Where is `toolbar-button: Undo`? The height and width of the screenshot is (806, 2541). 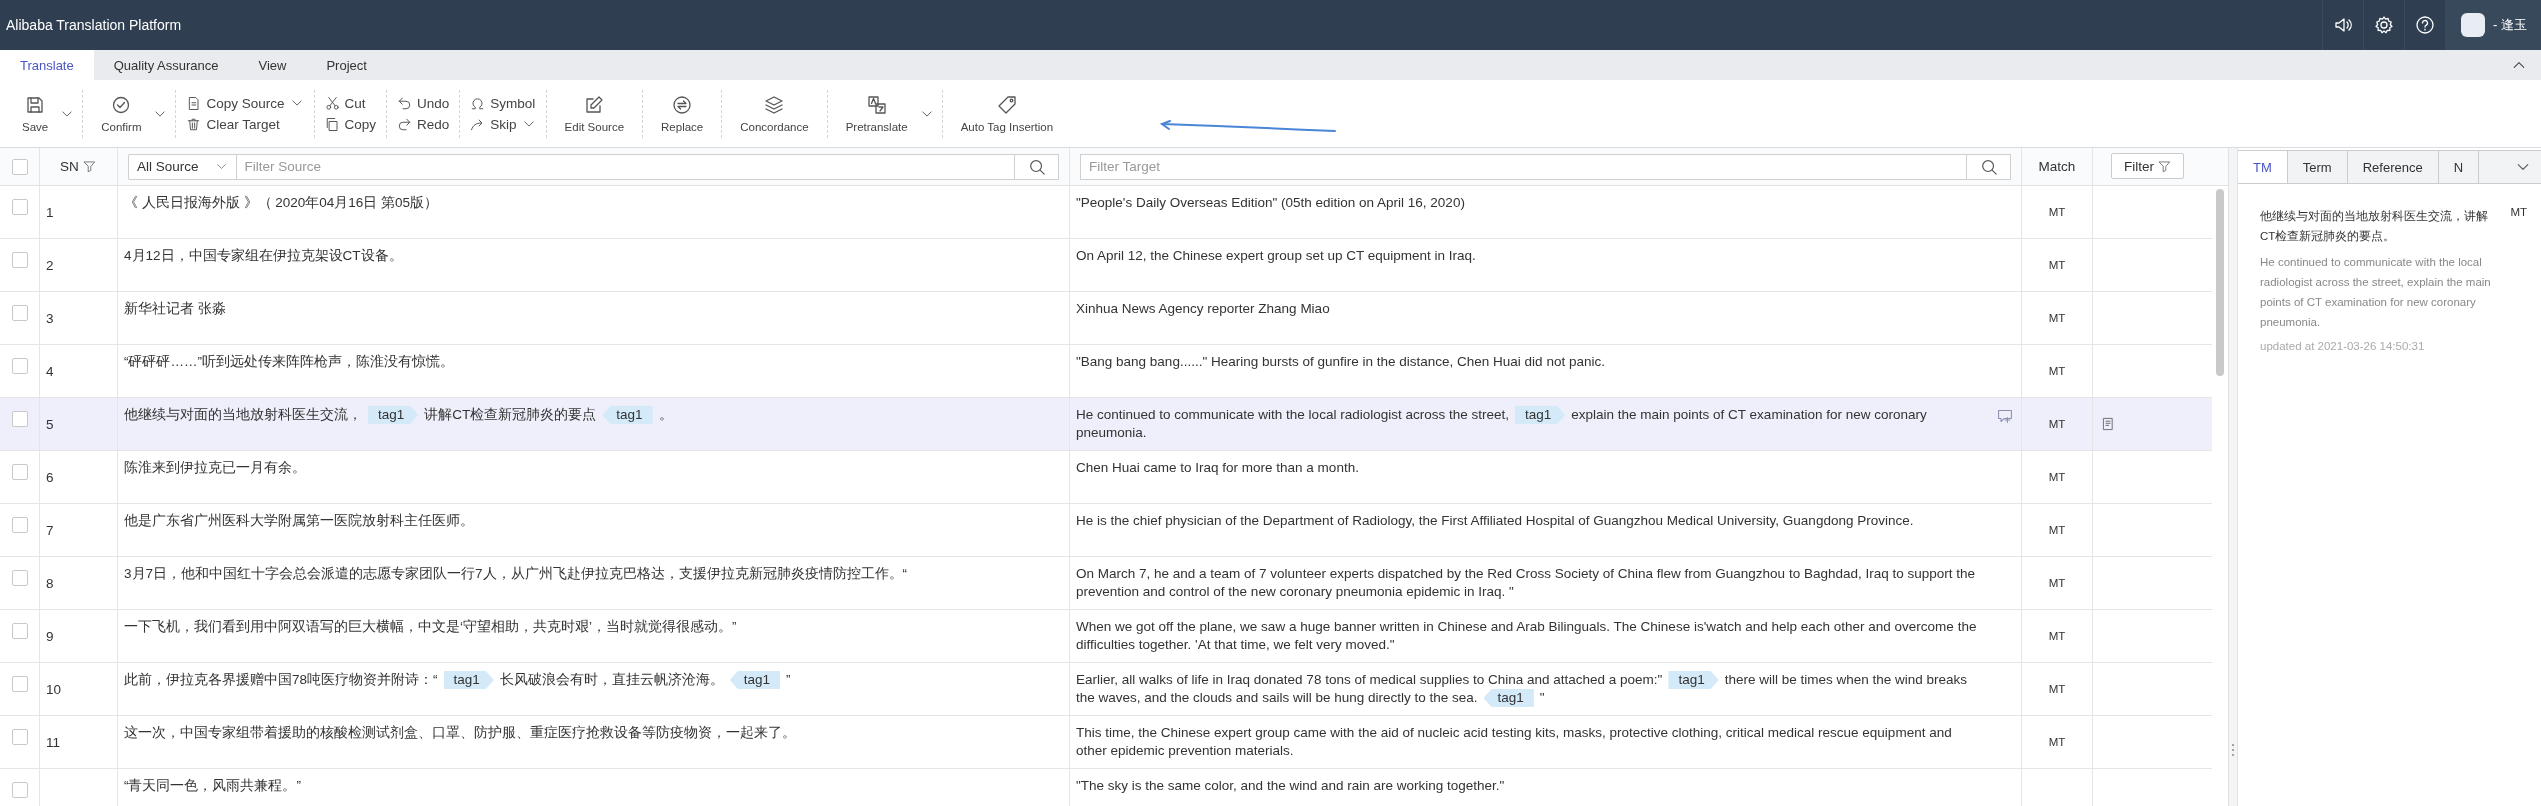 toolbar-button: Undo is located at coordinates (423, 103).